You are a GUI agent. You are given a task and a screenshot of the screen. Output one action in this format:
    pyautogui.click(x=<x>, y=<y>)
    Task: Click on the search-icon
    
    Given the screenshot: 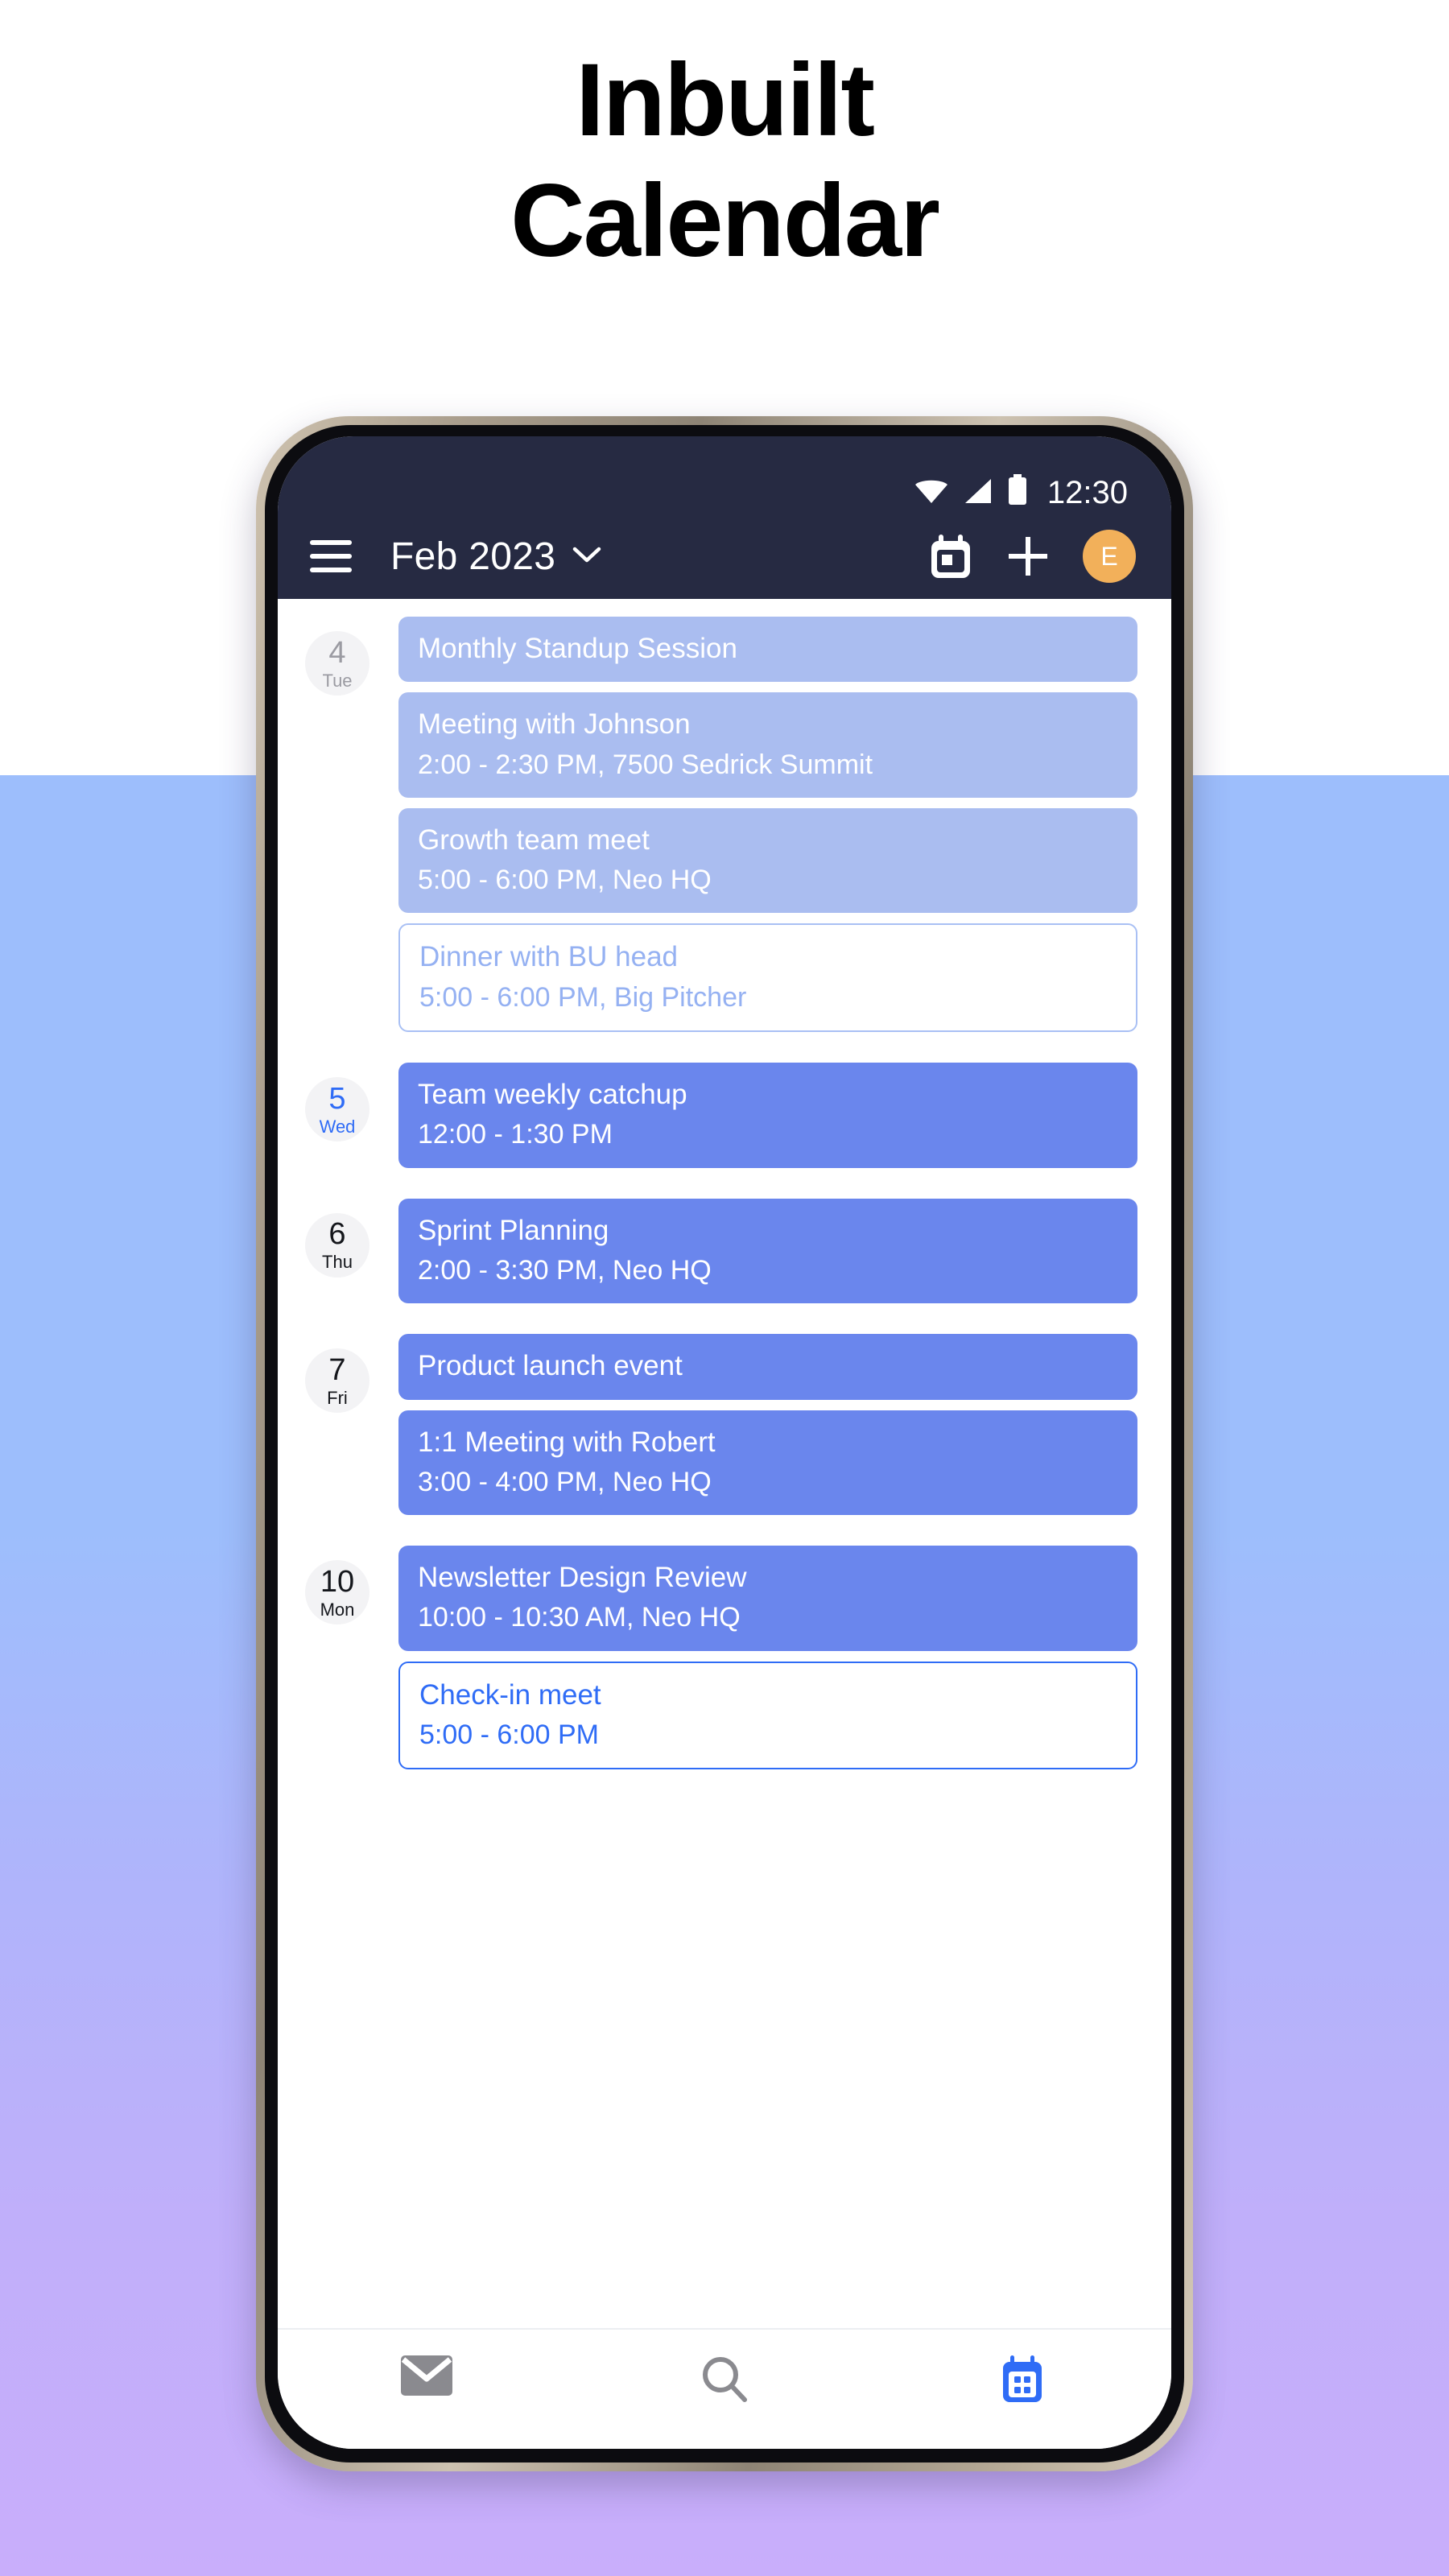 What is the action you would take?
    pyautogui.click(x=724, y=2381)
    